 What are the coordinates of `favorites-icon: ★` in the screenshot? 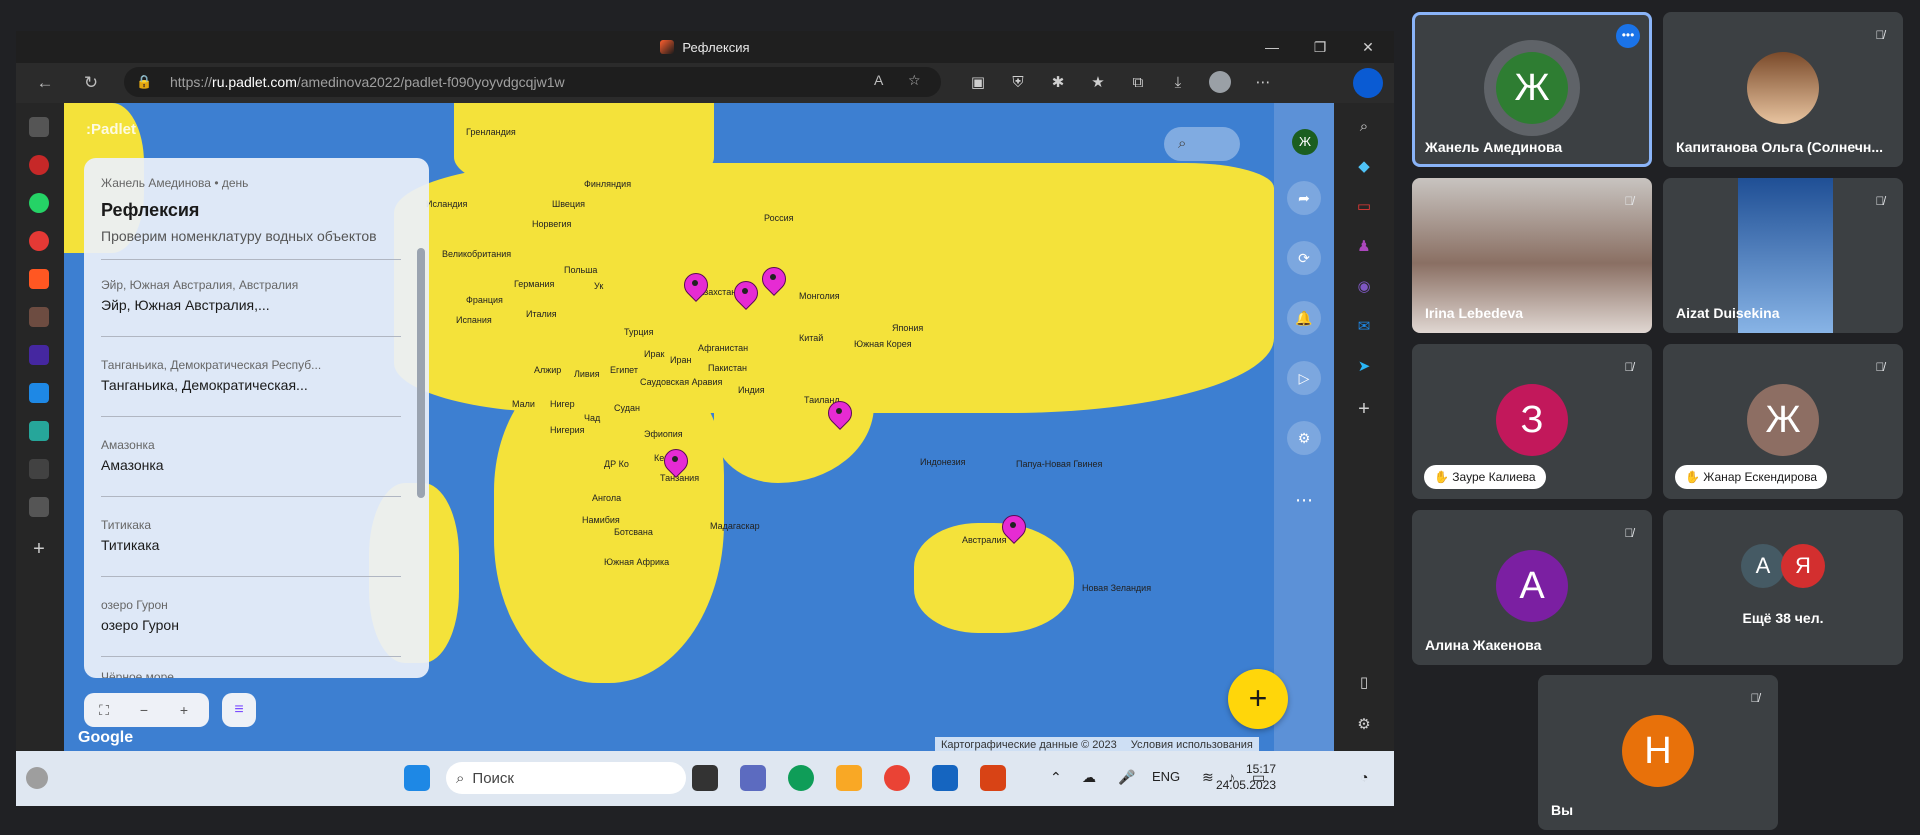 It's located at (1098, 83).